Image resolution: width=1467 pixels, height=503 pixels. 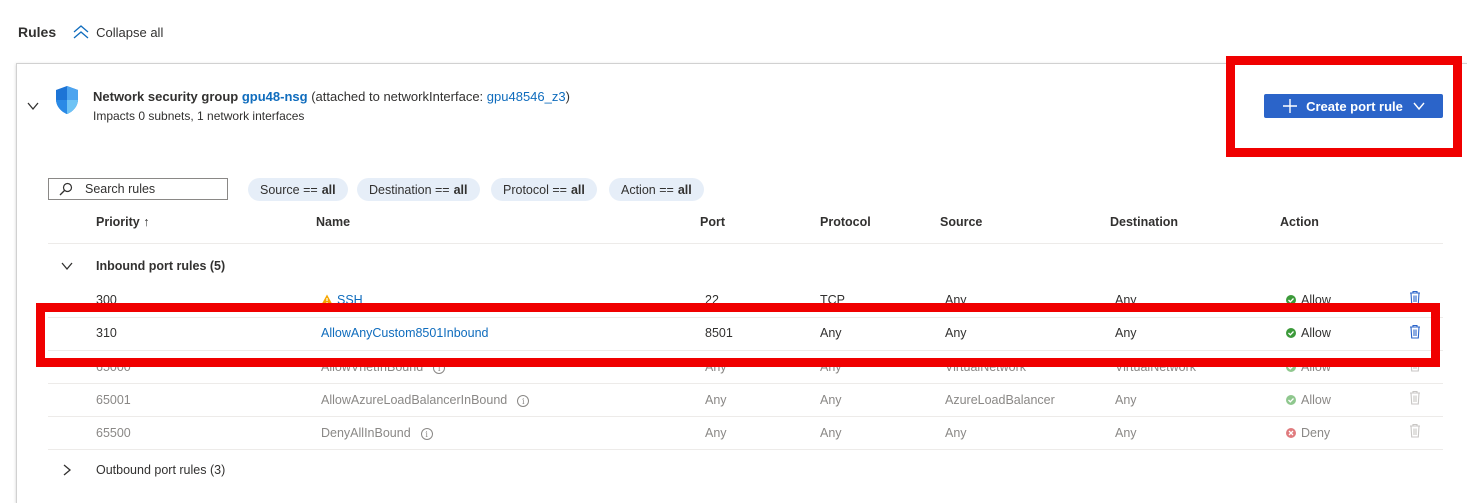 I want to click on filter-label: Protocol ==, so click(x=535, y=189).